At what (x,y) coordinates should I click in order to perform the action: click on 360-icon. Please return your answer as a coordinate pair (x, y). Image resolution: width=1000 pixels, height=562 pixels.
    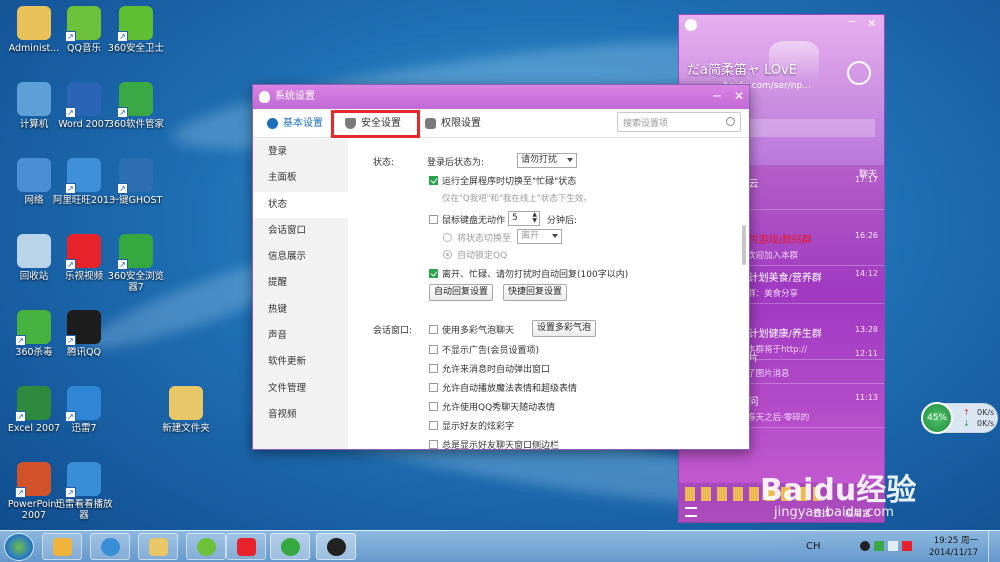
    Looking at the image, I should click on (62, 547).